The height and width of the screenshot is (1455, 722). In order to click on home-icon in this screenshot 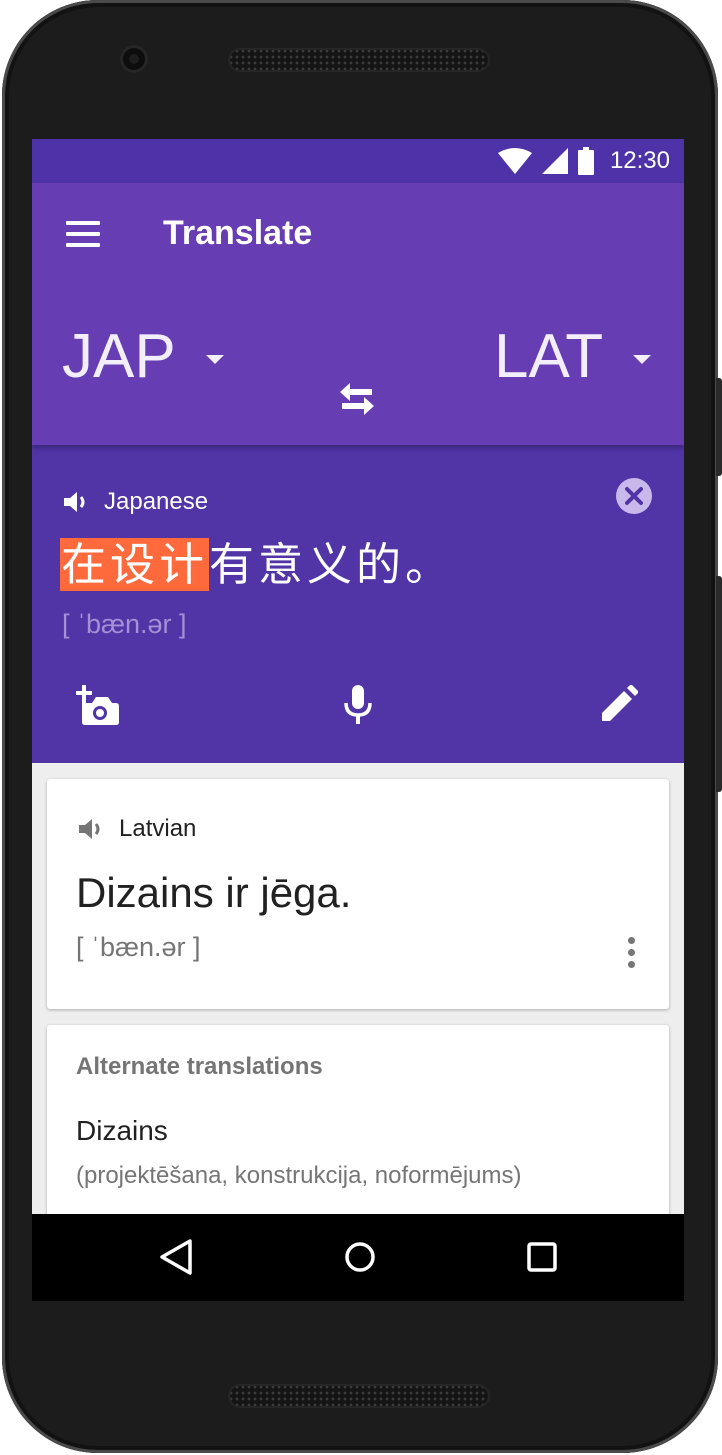, I will do `click(360, 1257)`.